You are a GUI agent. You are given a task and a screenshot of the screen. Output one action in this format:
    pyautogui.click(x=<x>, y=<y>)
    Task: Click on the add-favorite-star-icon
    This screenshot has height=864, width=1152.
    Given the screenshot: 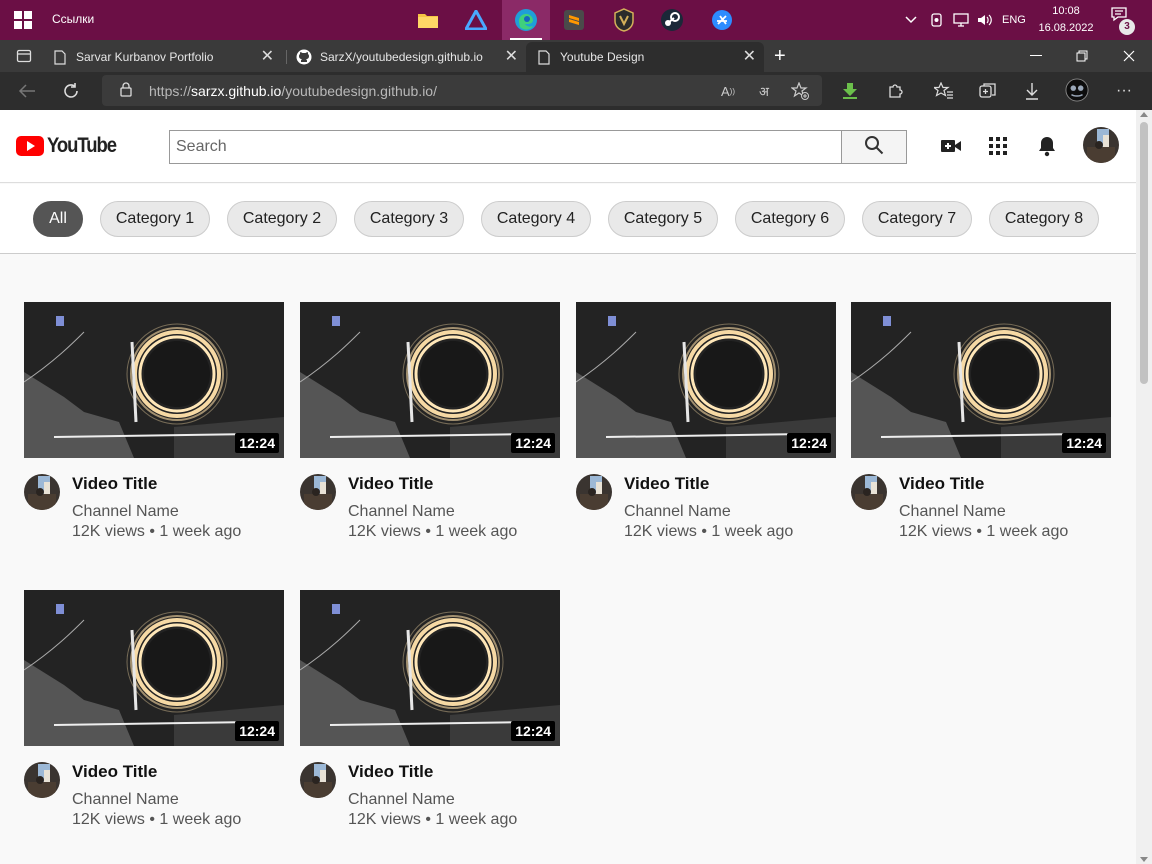 What is the action you would take?
    pyautogui.click(x=800, y=91)
    